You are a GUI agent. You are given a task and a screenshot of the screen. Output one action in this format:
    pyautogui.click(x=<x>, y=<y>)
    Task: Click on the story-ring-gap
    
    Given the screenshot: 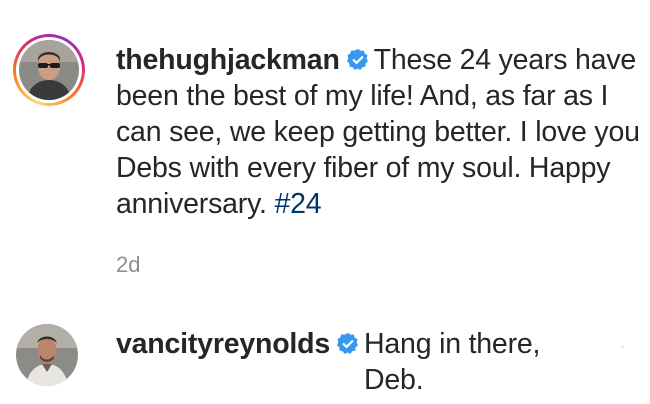 What is the action you would take?
    pyautogui.click(x=49, y=70)
    